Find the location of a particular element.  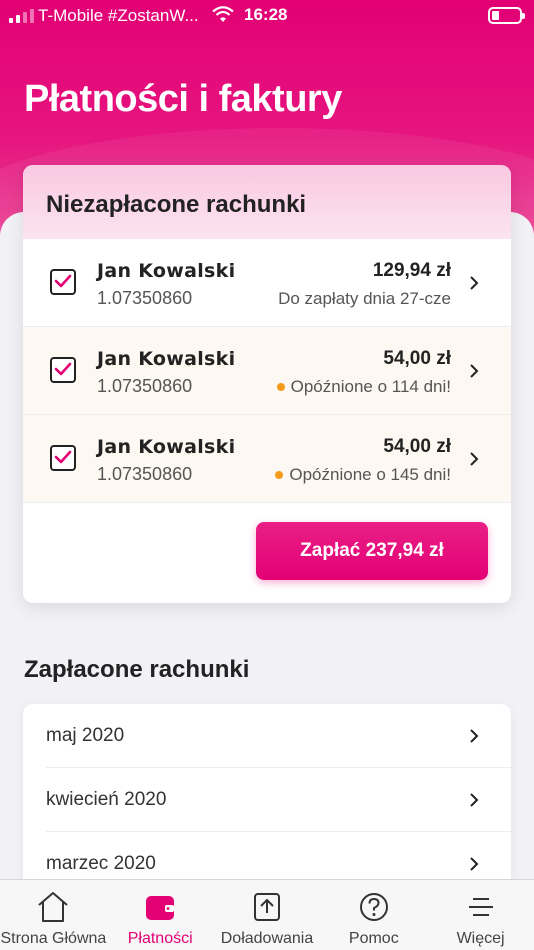

page-title: Płatności i faktury is located at coordinates (183, 99).